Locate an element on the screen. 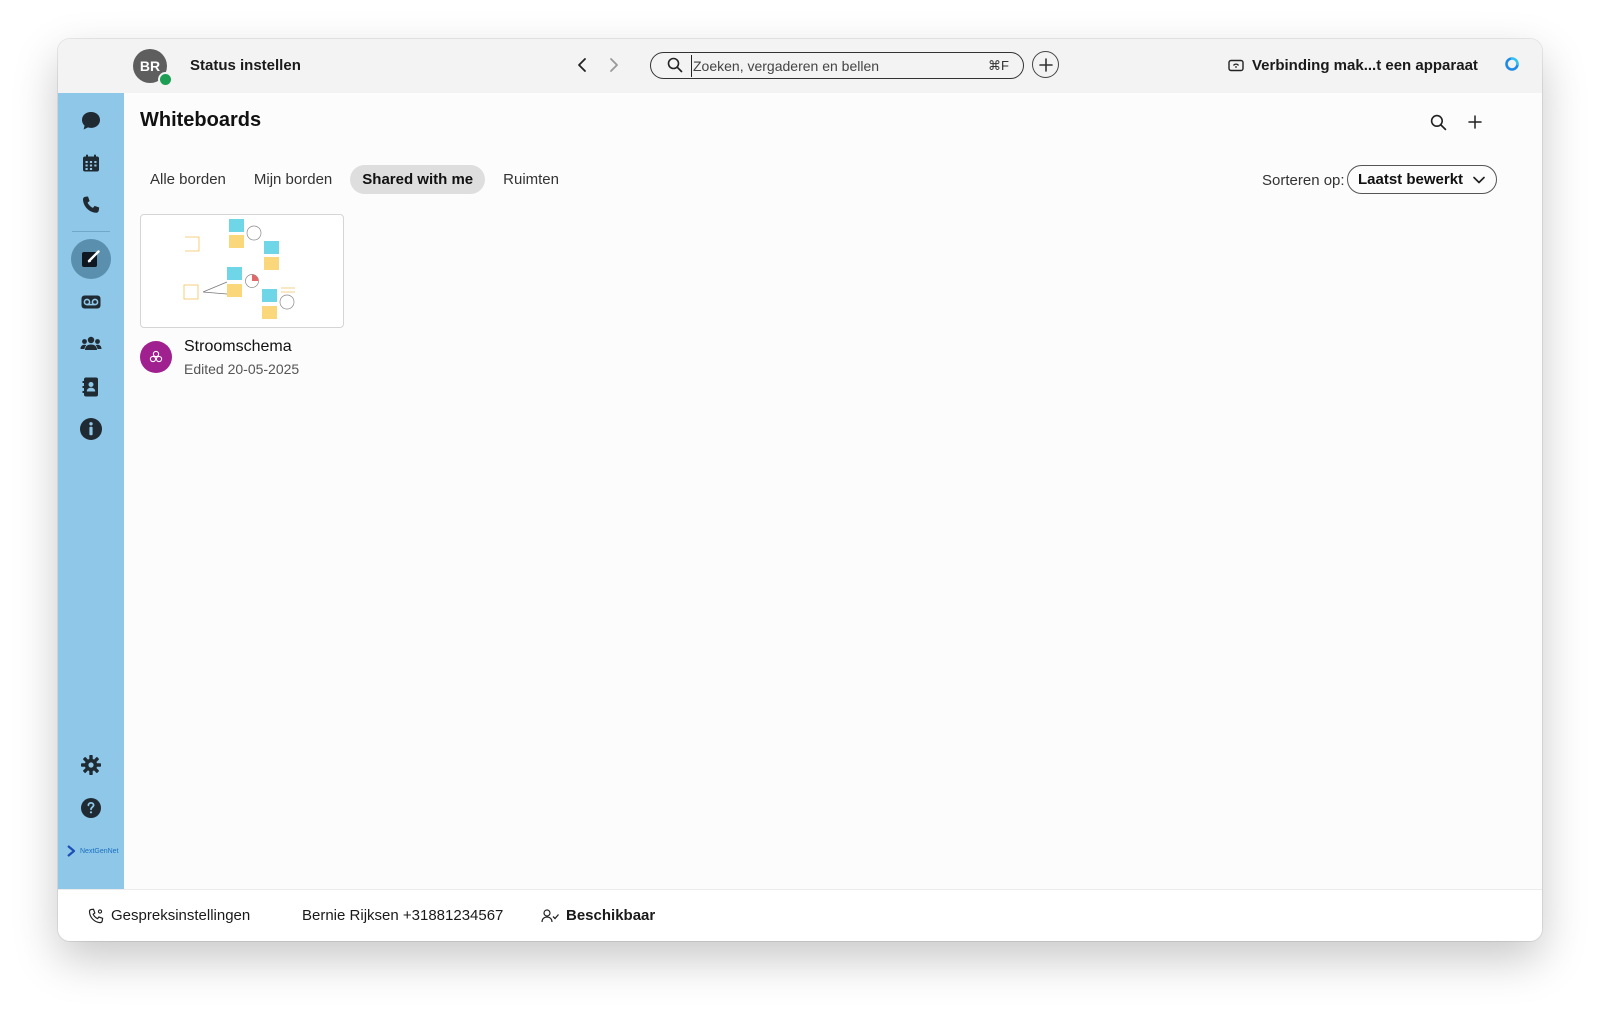 This screenshot has height=1018, width=1600. sort-dropdown: Laatst bewerkt is located at coordinates (1422, 179).